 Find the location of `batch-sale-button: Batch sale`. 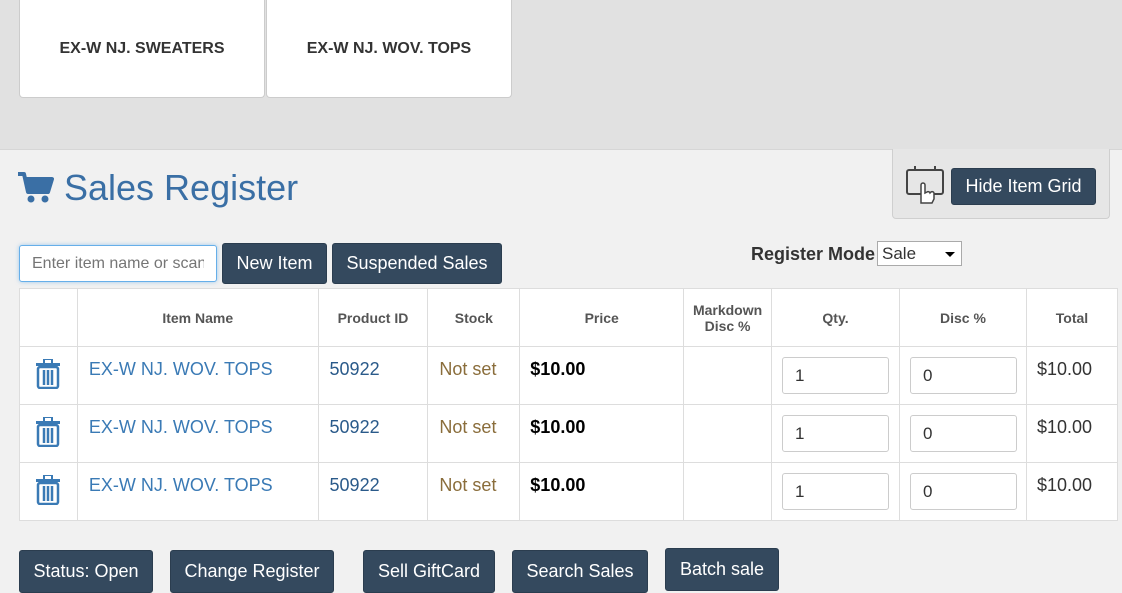

batch-sale-button: Batch sale is located at coordinates (722, 569).